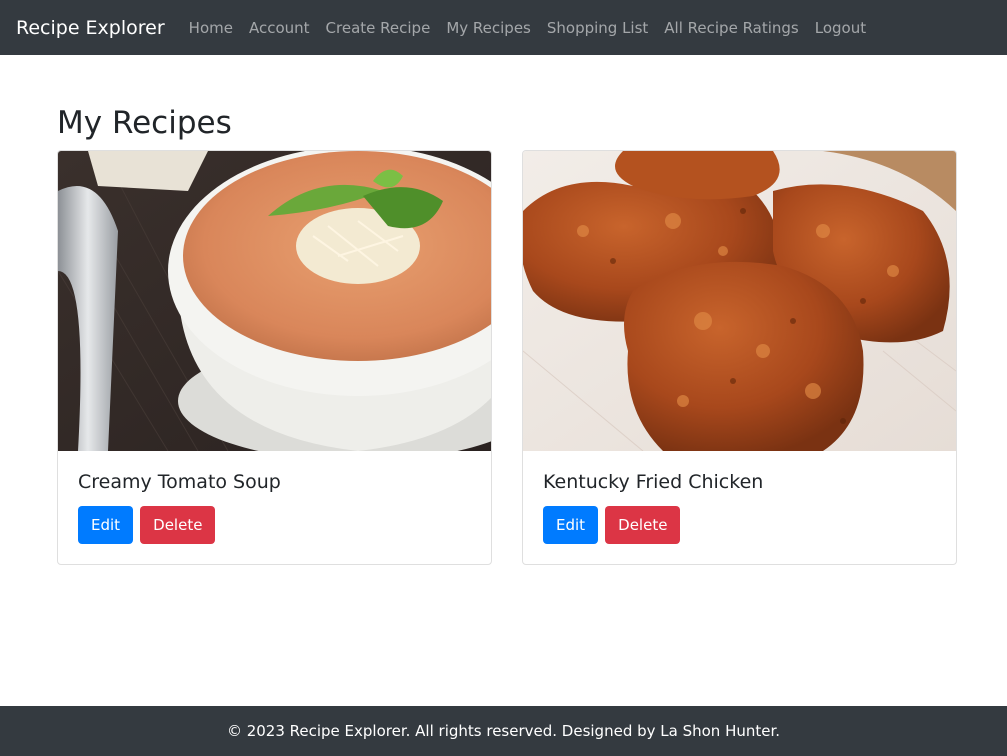 This screenshot has height=756, width=1007. What do you see at coordinates (739, 507) in the screenshot?
I see `card-body: Kentucky Fried Chicken Edit Delete` at bounding box center [739, 507].